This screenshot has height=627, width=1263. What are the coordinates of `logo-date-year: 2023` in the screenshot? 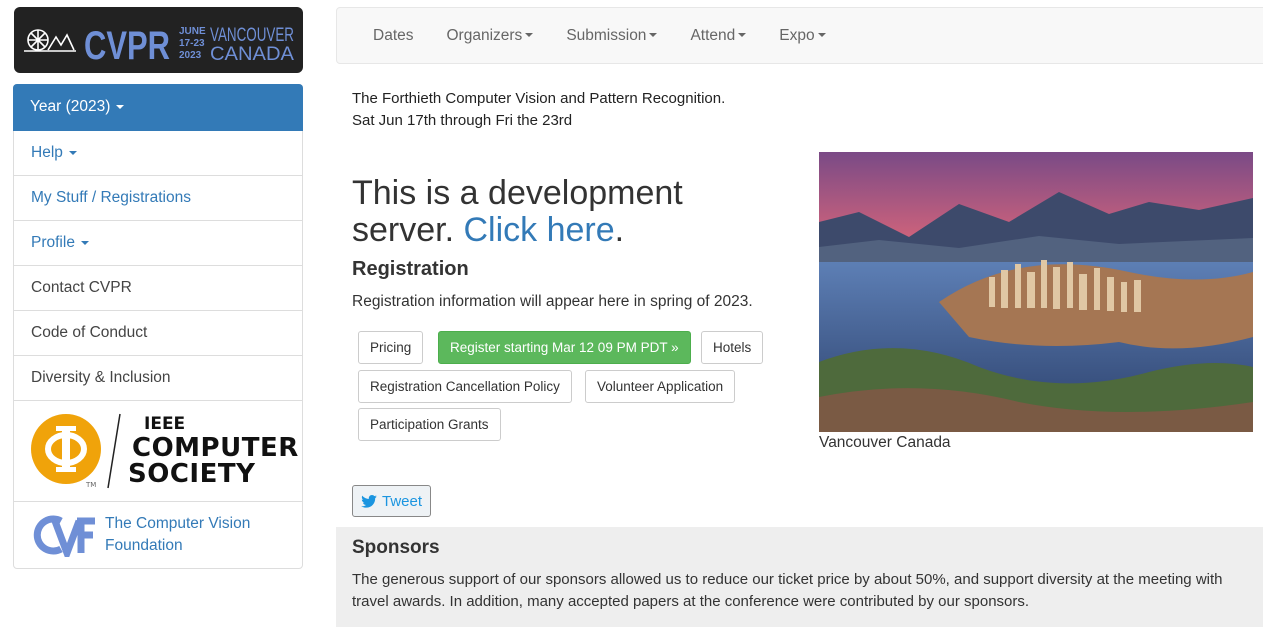 It's located at (190, 55).